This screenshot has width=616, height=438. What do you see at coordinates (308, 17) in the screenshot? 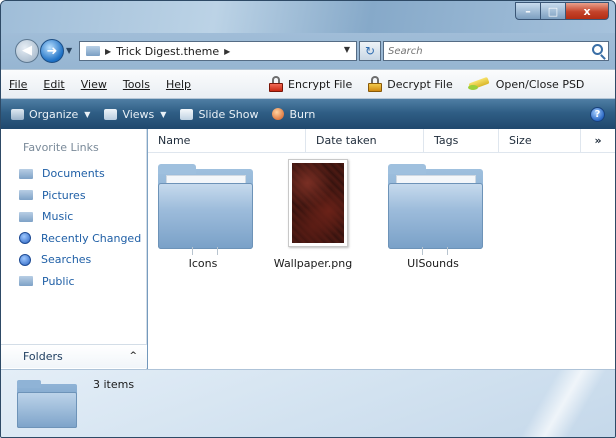
I see `title-bar: – □ x` at bounding box center [308, 17].